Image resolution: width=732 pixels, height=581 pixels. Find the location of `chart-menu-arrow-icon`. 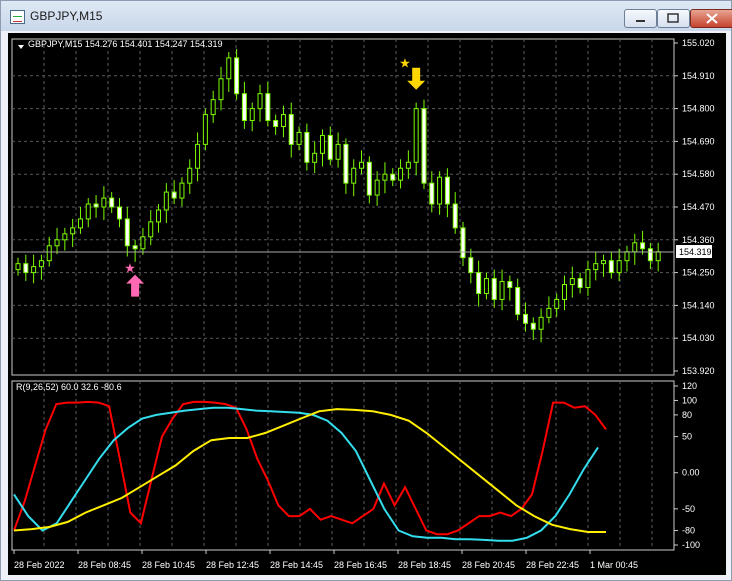

chart-menu-arrow-icon is located at coordinates (21, 47).